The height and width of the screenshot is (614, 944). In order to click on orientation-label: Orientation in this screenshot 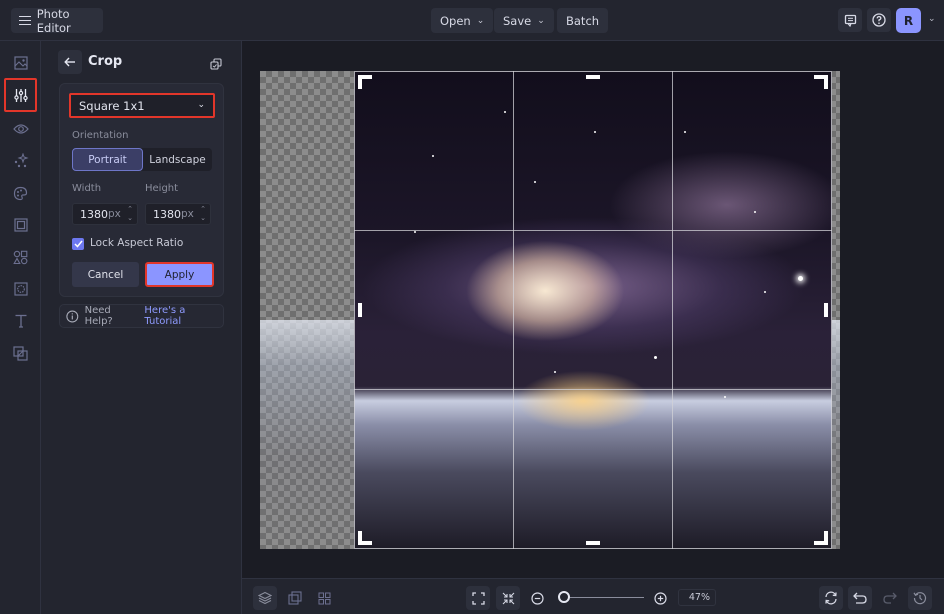, I will do `click(100, 135)`.